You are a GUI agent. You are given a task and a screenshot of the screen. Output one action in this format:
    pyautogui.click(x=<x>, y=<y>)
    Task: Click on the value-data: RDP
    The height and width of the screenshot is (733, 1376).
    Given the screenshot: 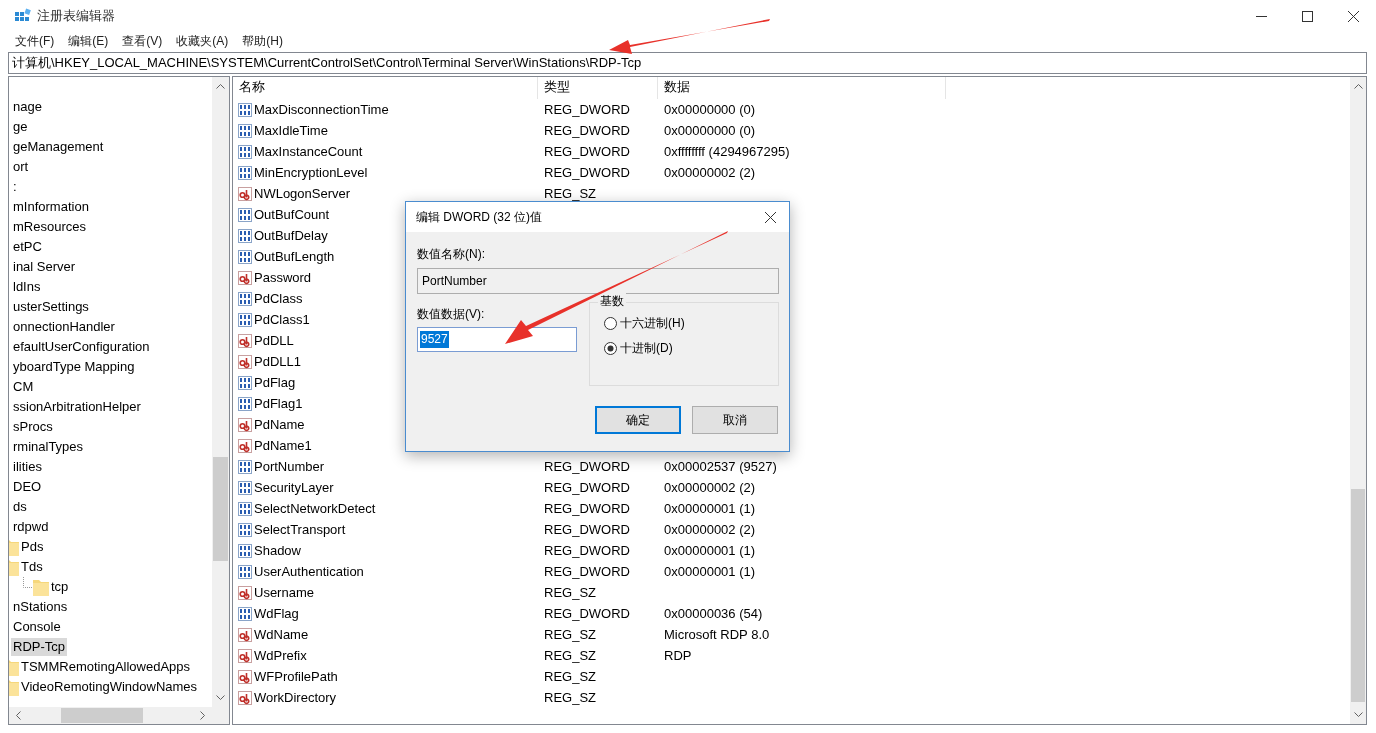 What is the action you would take?
    pyautogui.click(x=678, y=655)
    